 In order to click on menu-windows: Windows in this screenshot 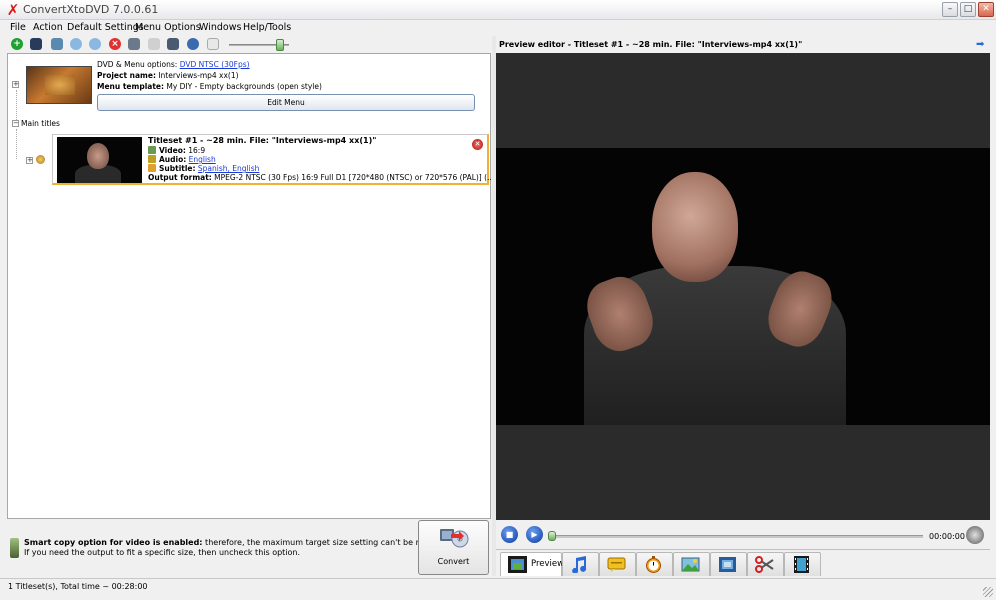, I will do `click(220, 27)`.